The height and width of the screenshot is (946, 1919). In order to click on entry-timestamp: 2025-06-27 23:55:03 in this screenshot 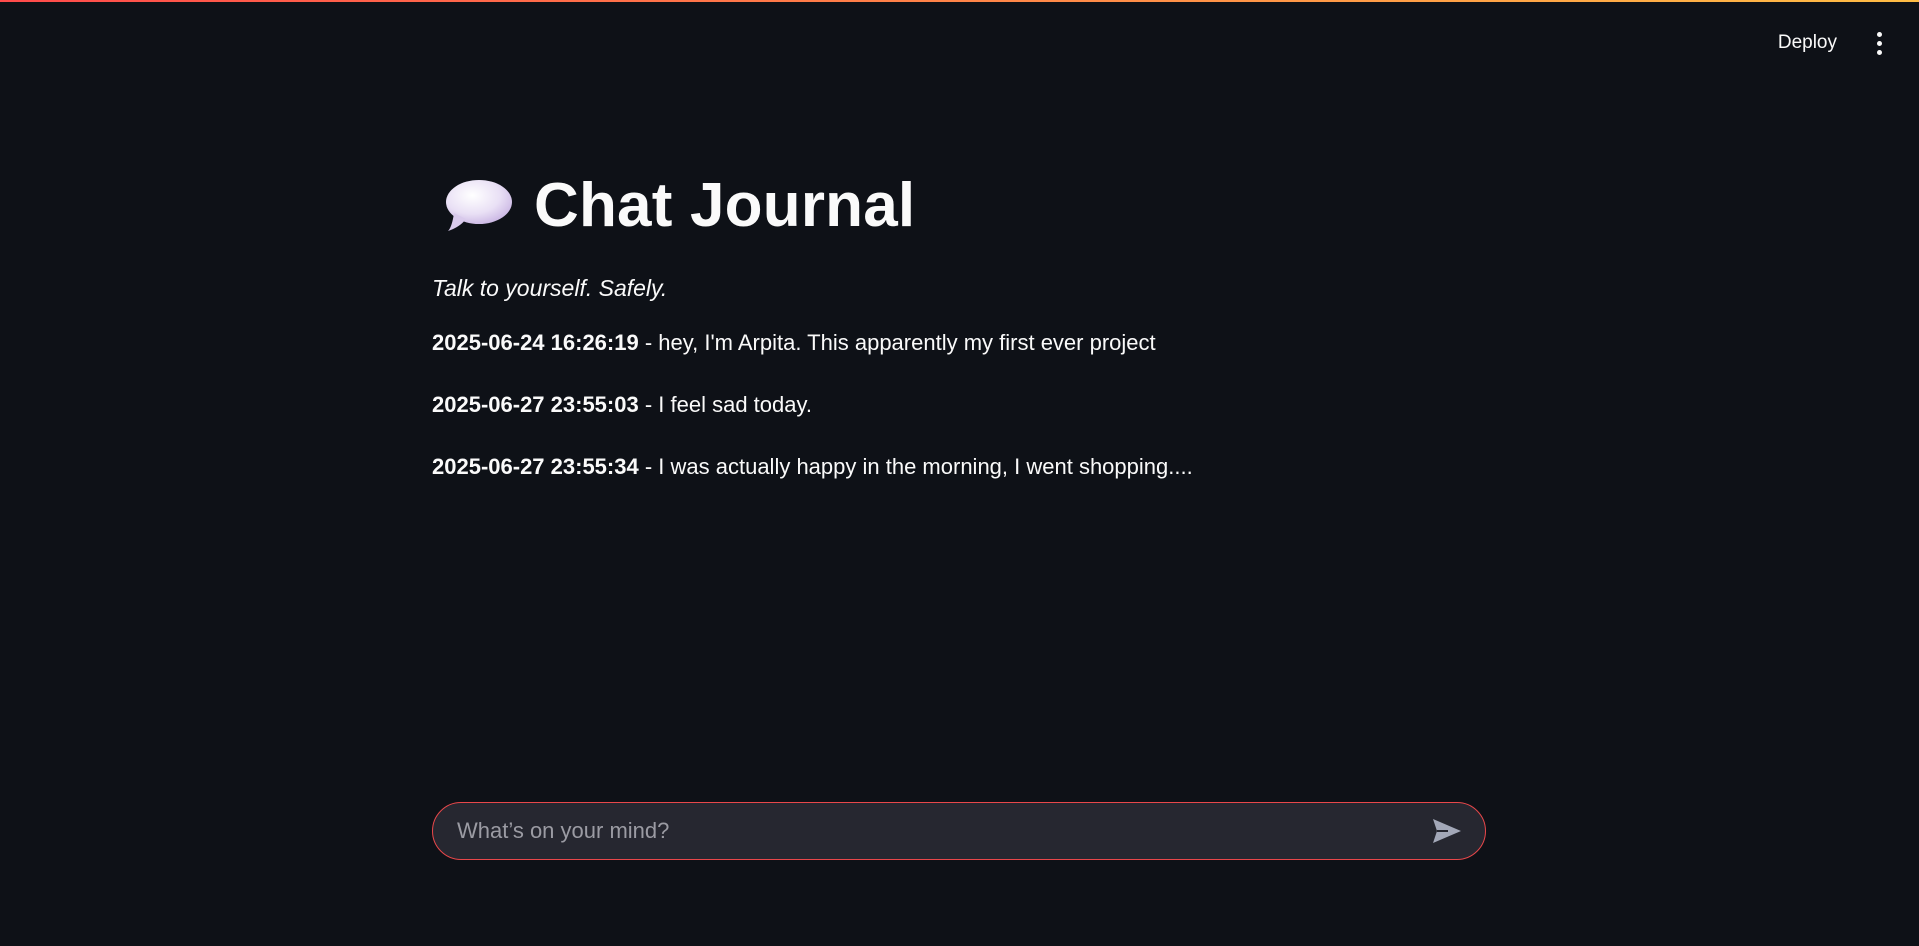, I will do `click(535, 404)`.